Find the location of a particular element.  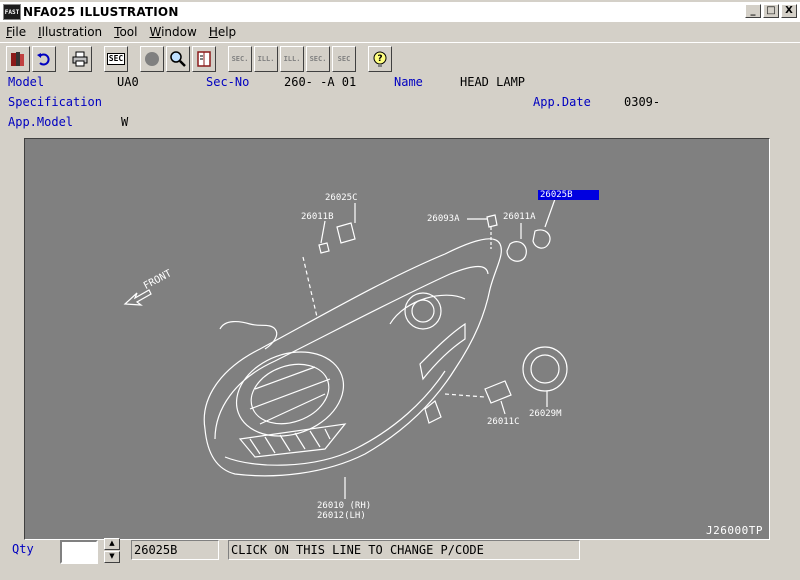

undo-icon is located at coordinates (43, 58).